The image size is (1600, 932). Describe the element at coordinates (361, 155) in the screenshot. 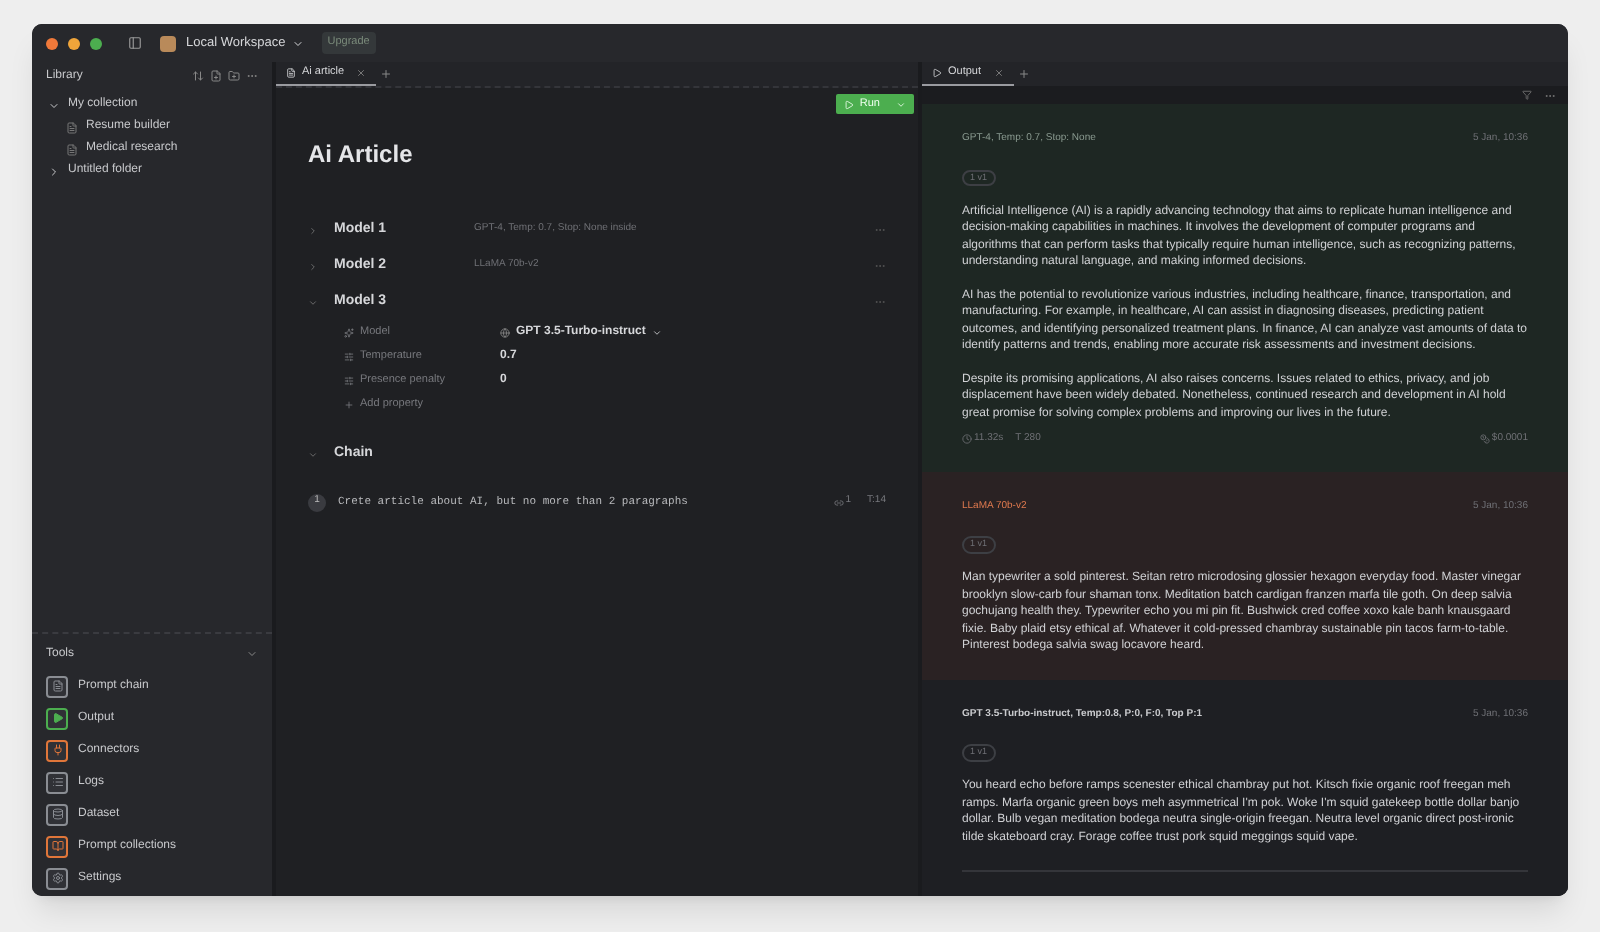

I see `document-title: Ai Article` at that location.